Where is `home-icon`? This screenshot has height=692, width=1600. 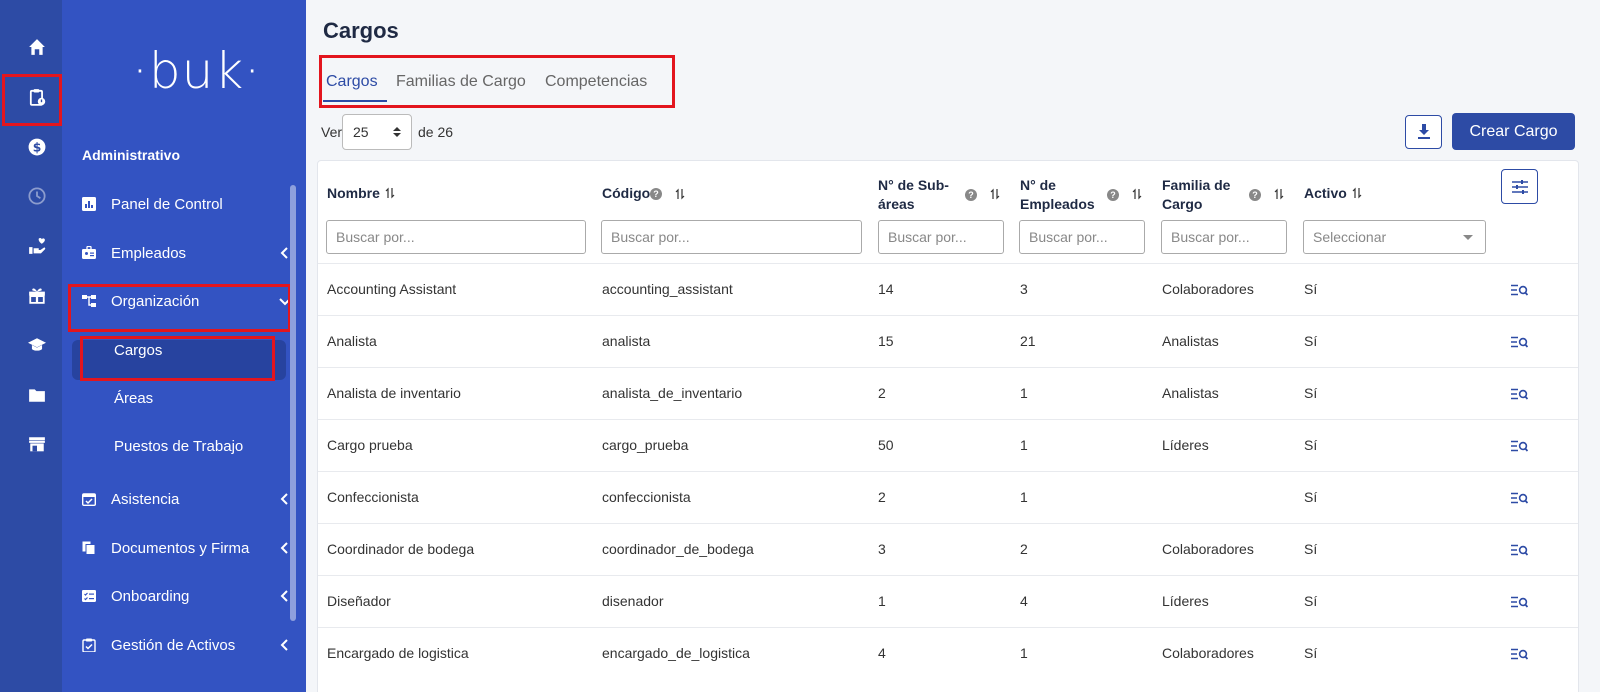 home-icon is located at coordinates (37, 47).